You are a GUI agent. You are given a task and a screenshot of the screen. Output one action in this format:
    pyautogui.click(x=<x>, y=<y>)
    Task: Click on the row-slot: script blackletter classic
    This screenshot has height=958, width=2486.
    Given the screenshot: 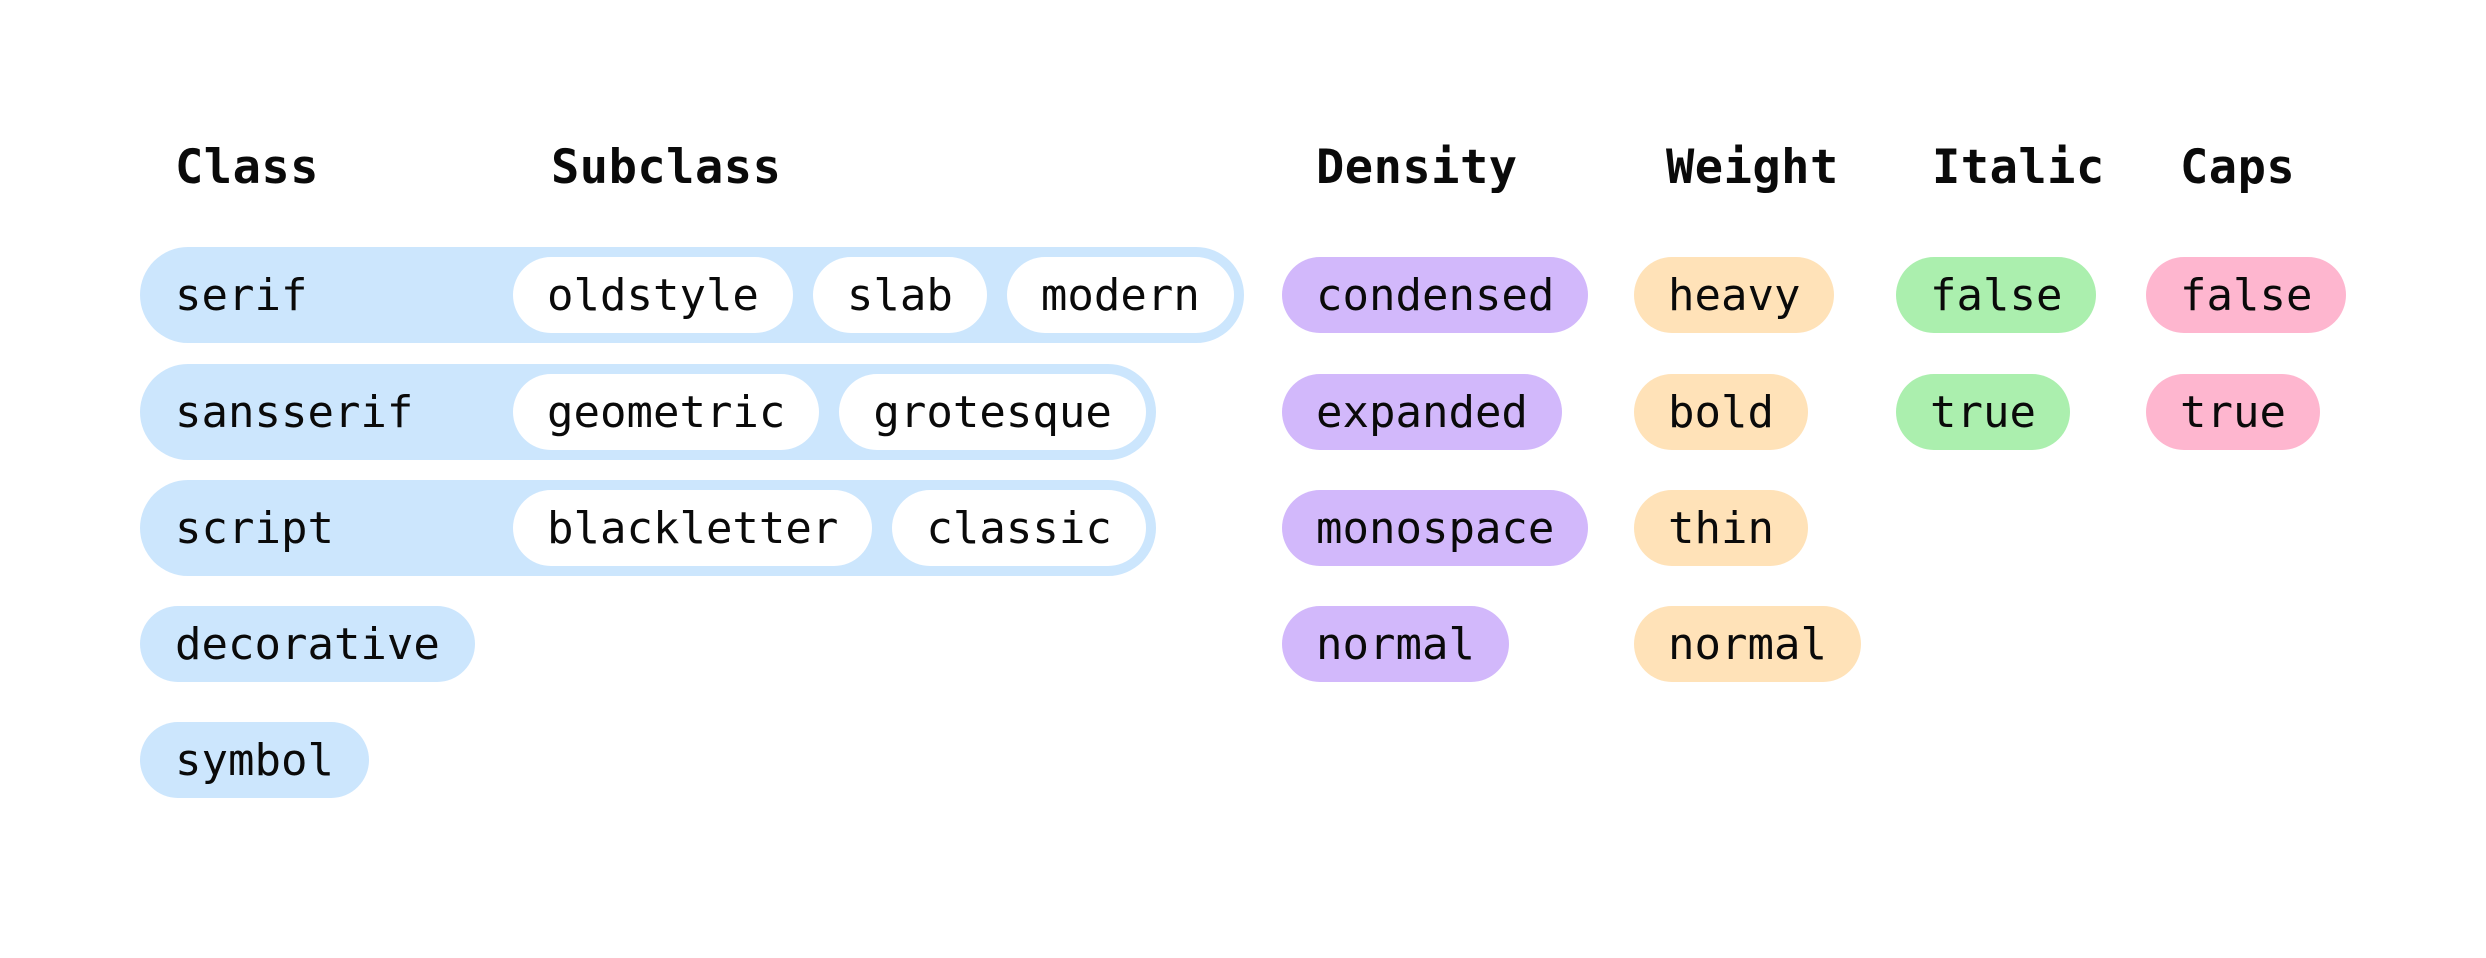 What is the action you would take?
    pyautogui.click(x=648, y=528)
    